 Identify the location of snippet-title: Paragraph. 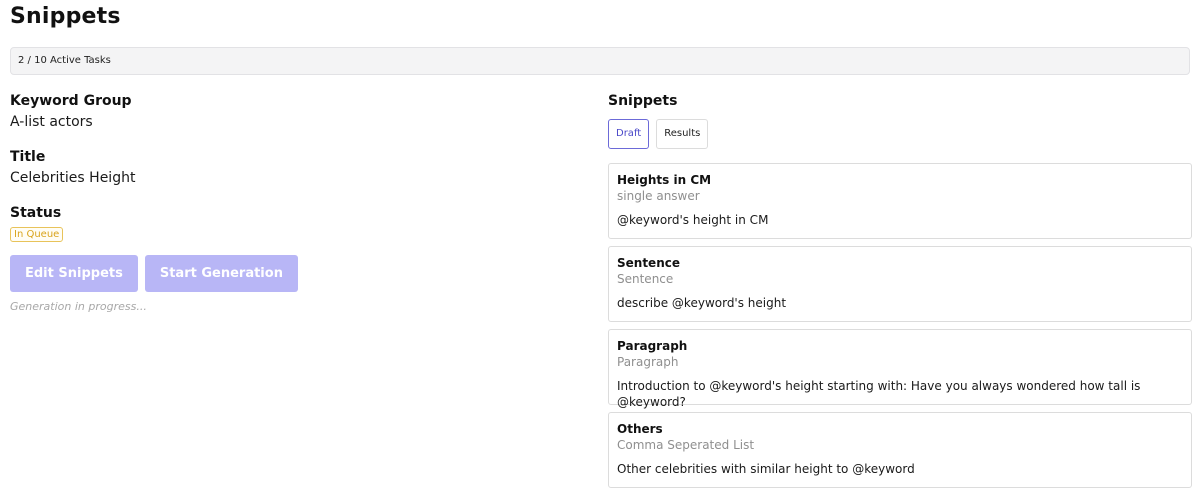
(652, 346).